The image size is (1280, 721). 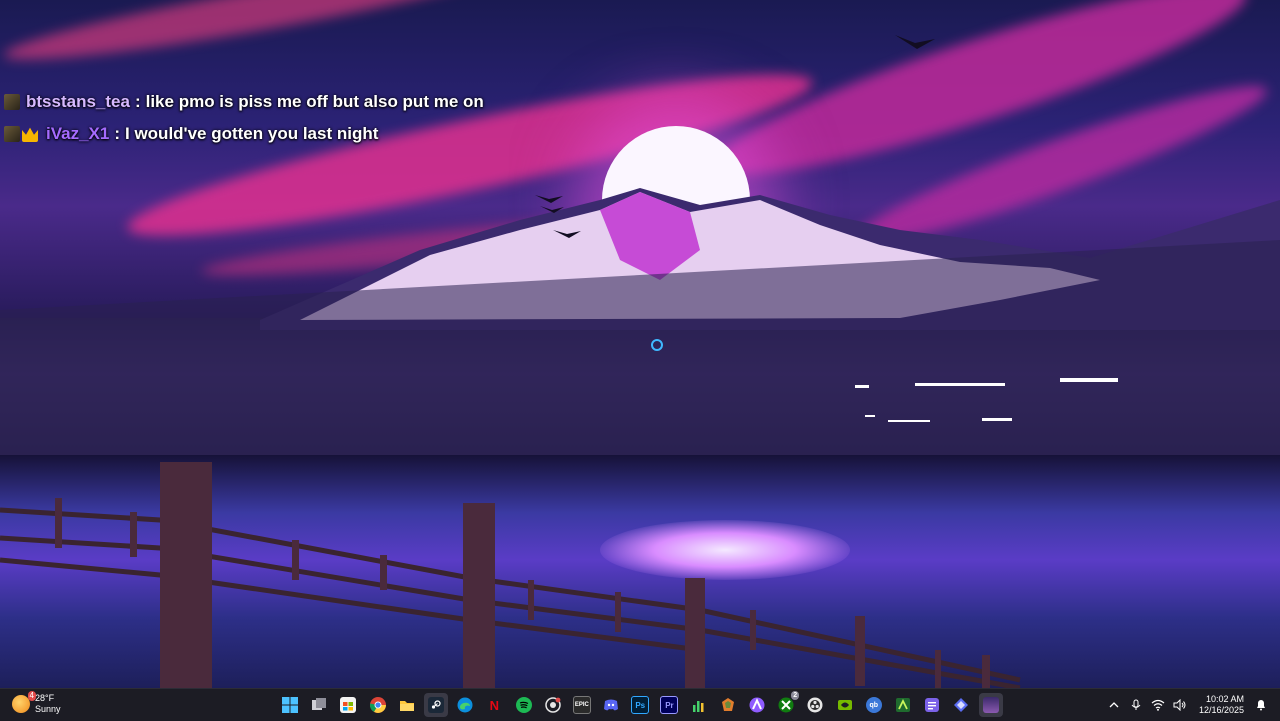 I want to click on nvidia-icon, so click(x=844, y=705).